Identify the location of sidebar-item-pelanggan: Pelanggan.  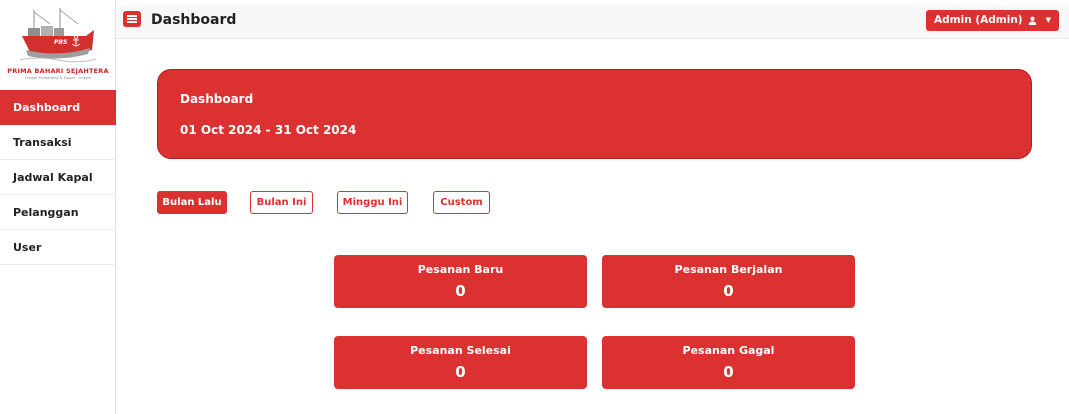
(58, 212).